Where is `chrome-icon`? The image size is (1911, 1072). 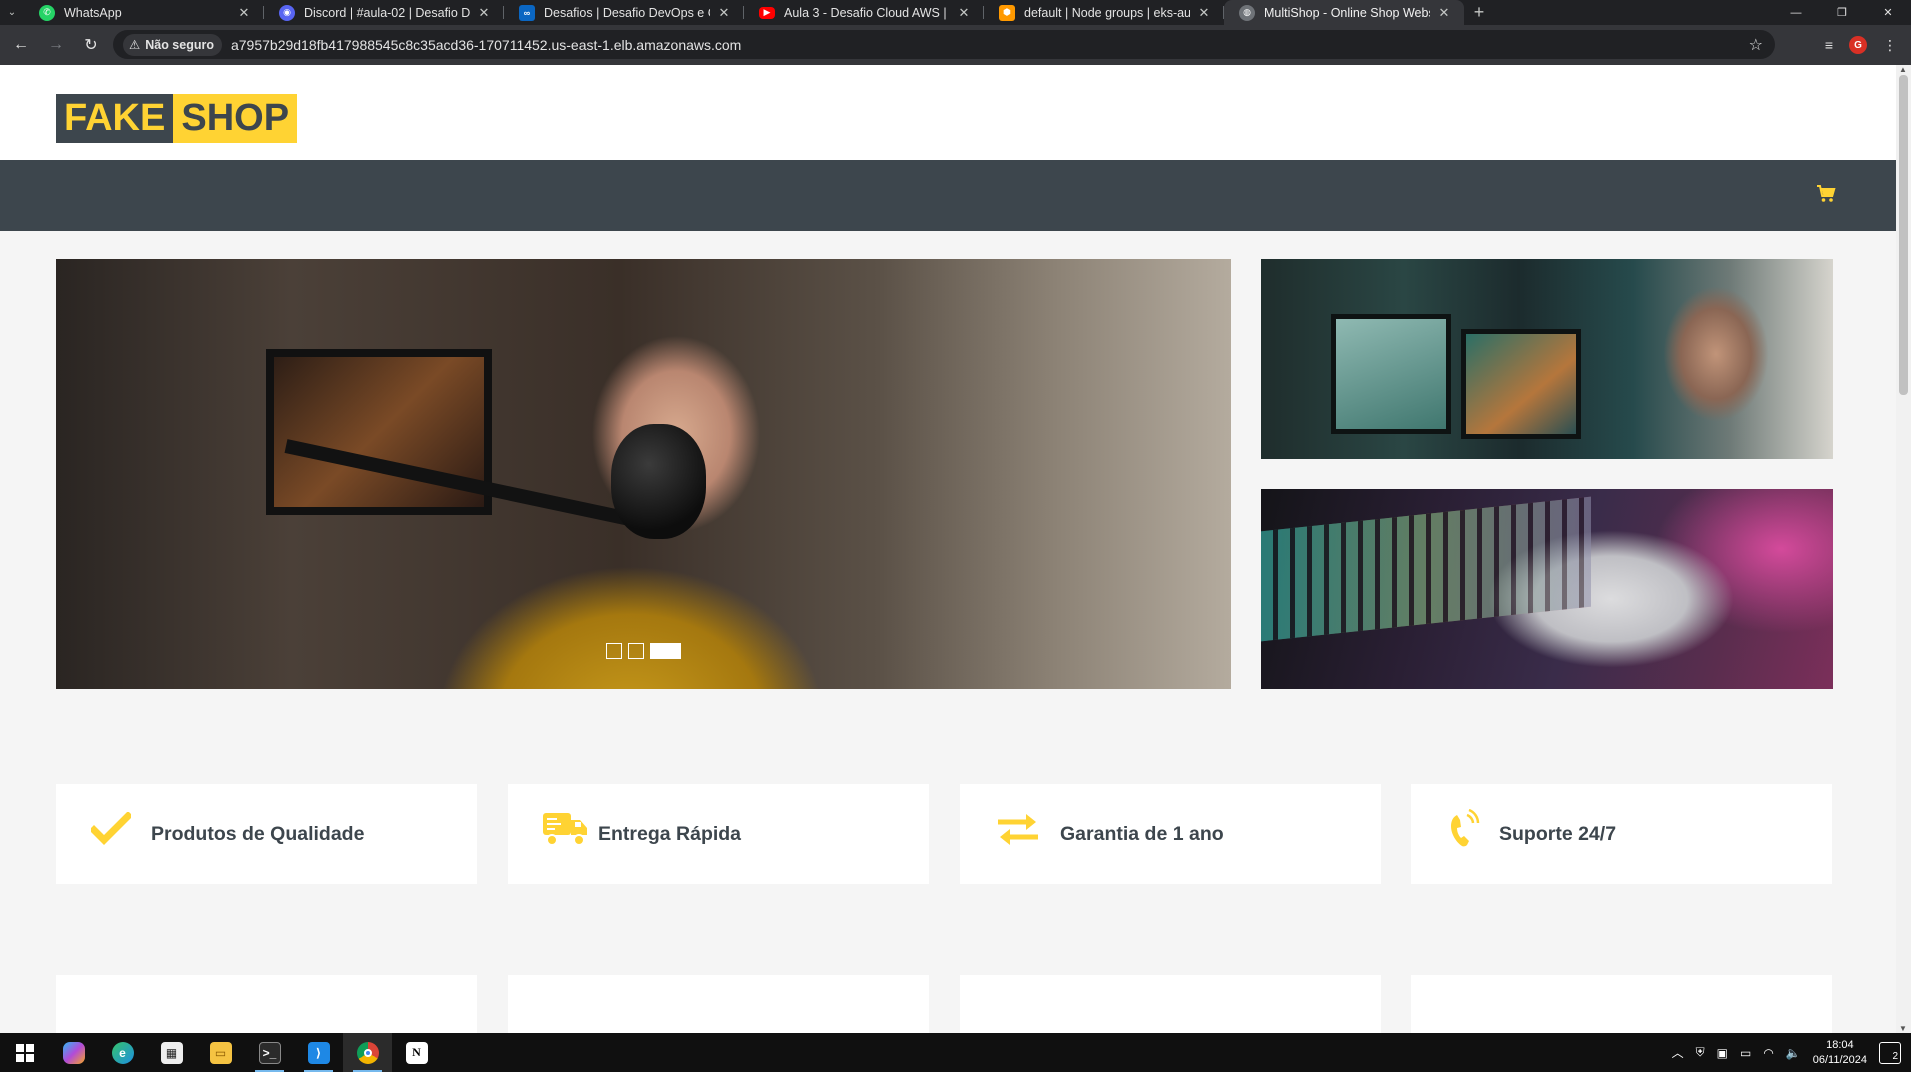 chrome-icon is located at coordinates (367, 1052).